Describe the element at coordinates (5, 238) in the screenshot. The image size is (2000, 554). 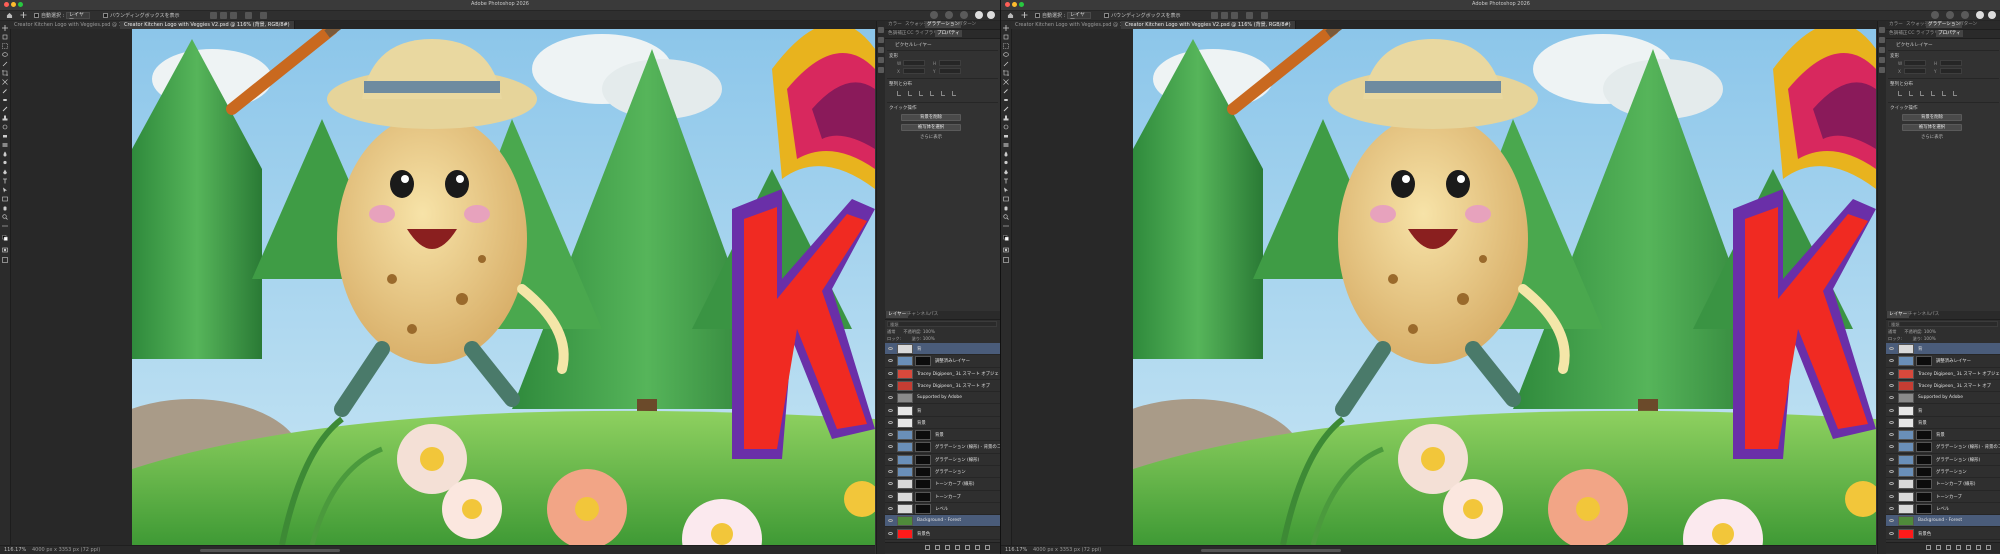
I see `color-swatches-icon` at that location.